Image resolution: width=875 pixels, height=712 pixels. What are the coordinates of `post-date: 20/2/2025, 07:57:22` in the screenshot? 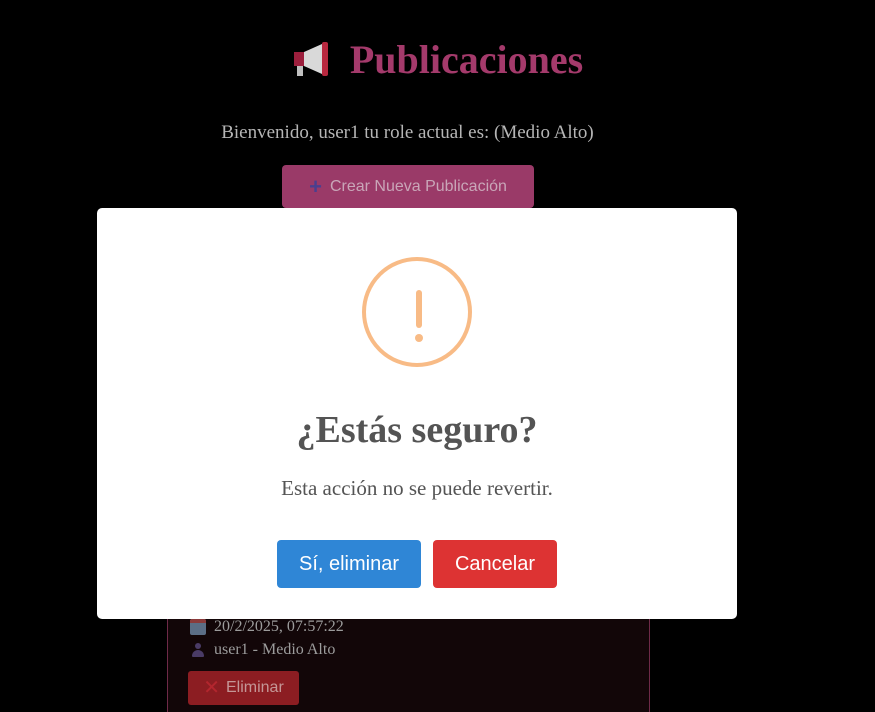 It's located at (279, 626).